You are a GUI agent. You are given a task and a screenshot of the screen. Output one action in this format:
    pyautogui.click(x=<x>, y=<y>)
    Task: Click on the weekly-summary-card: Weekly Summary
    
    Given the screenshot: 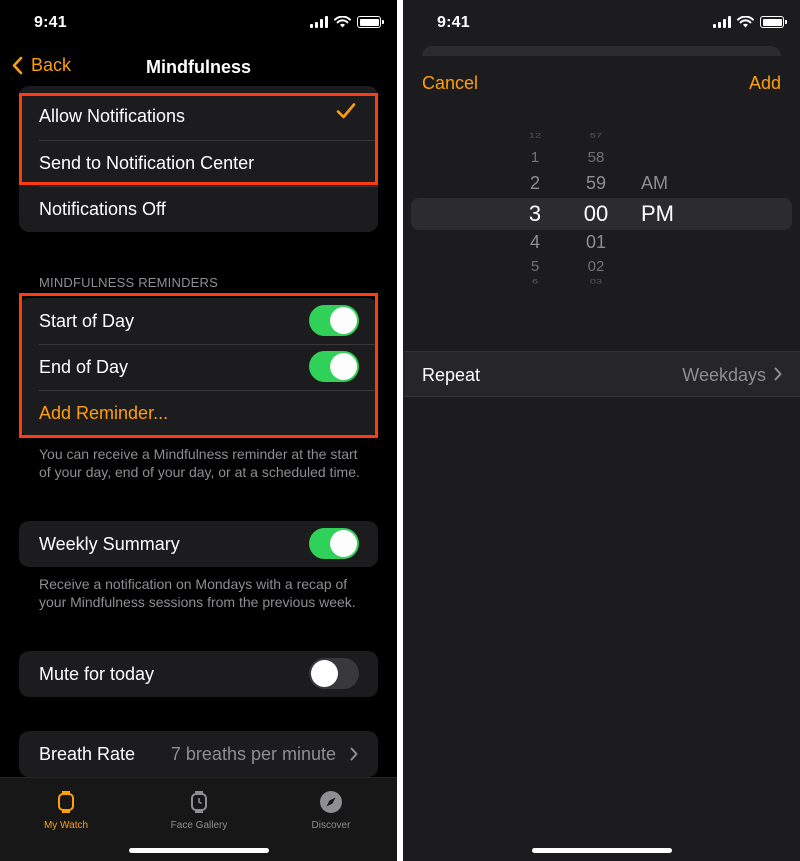 What is the action you would take?
    pyautogui.click(x=198, y=544)
    